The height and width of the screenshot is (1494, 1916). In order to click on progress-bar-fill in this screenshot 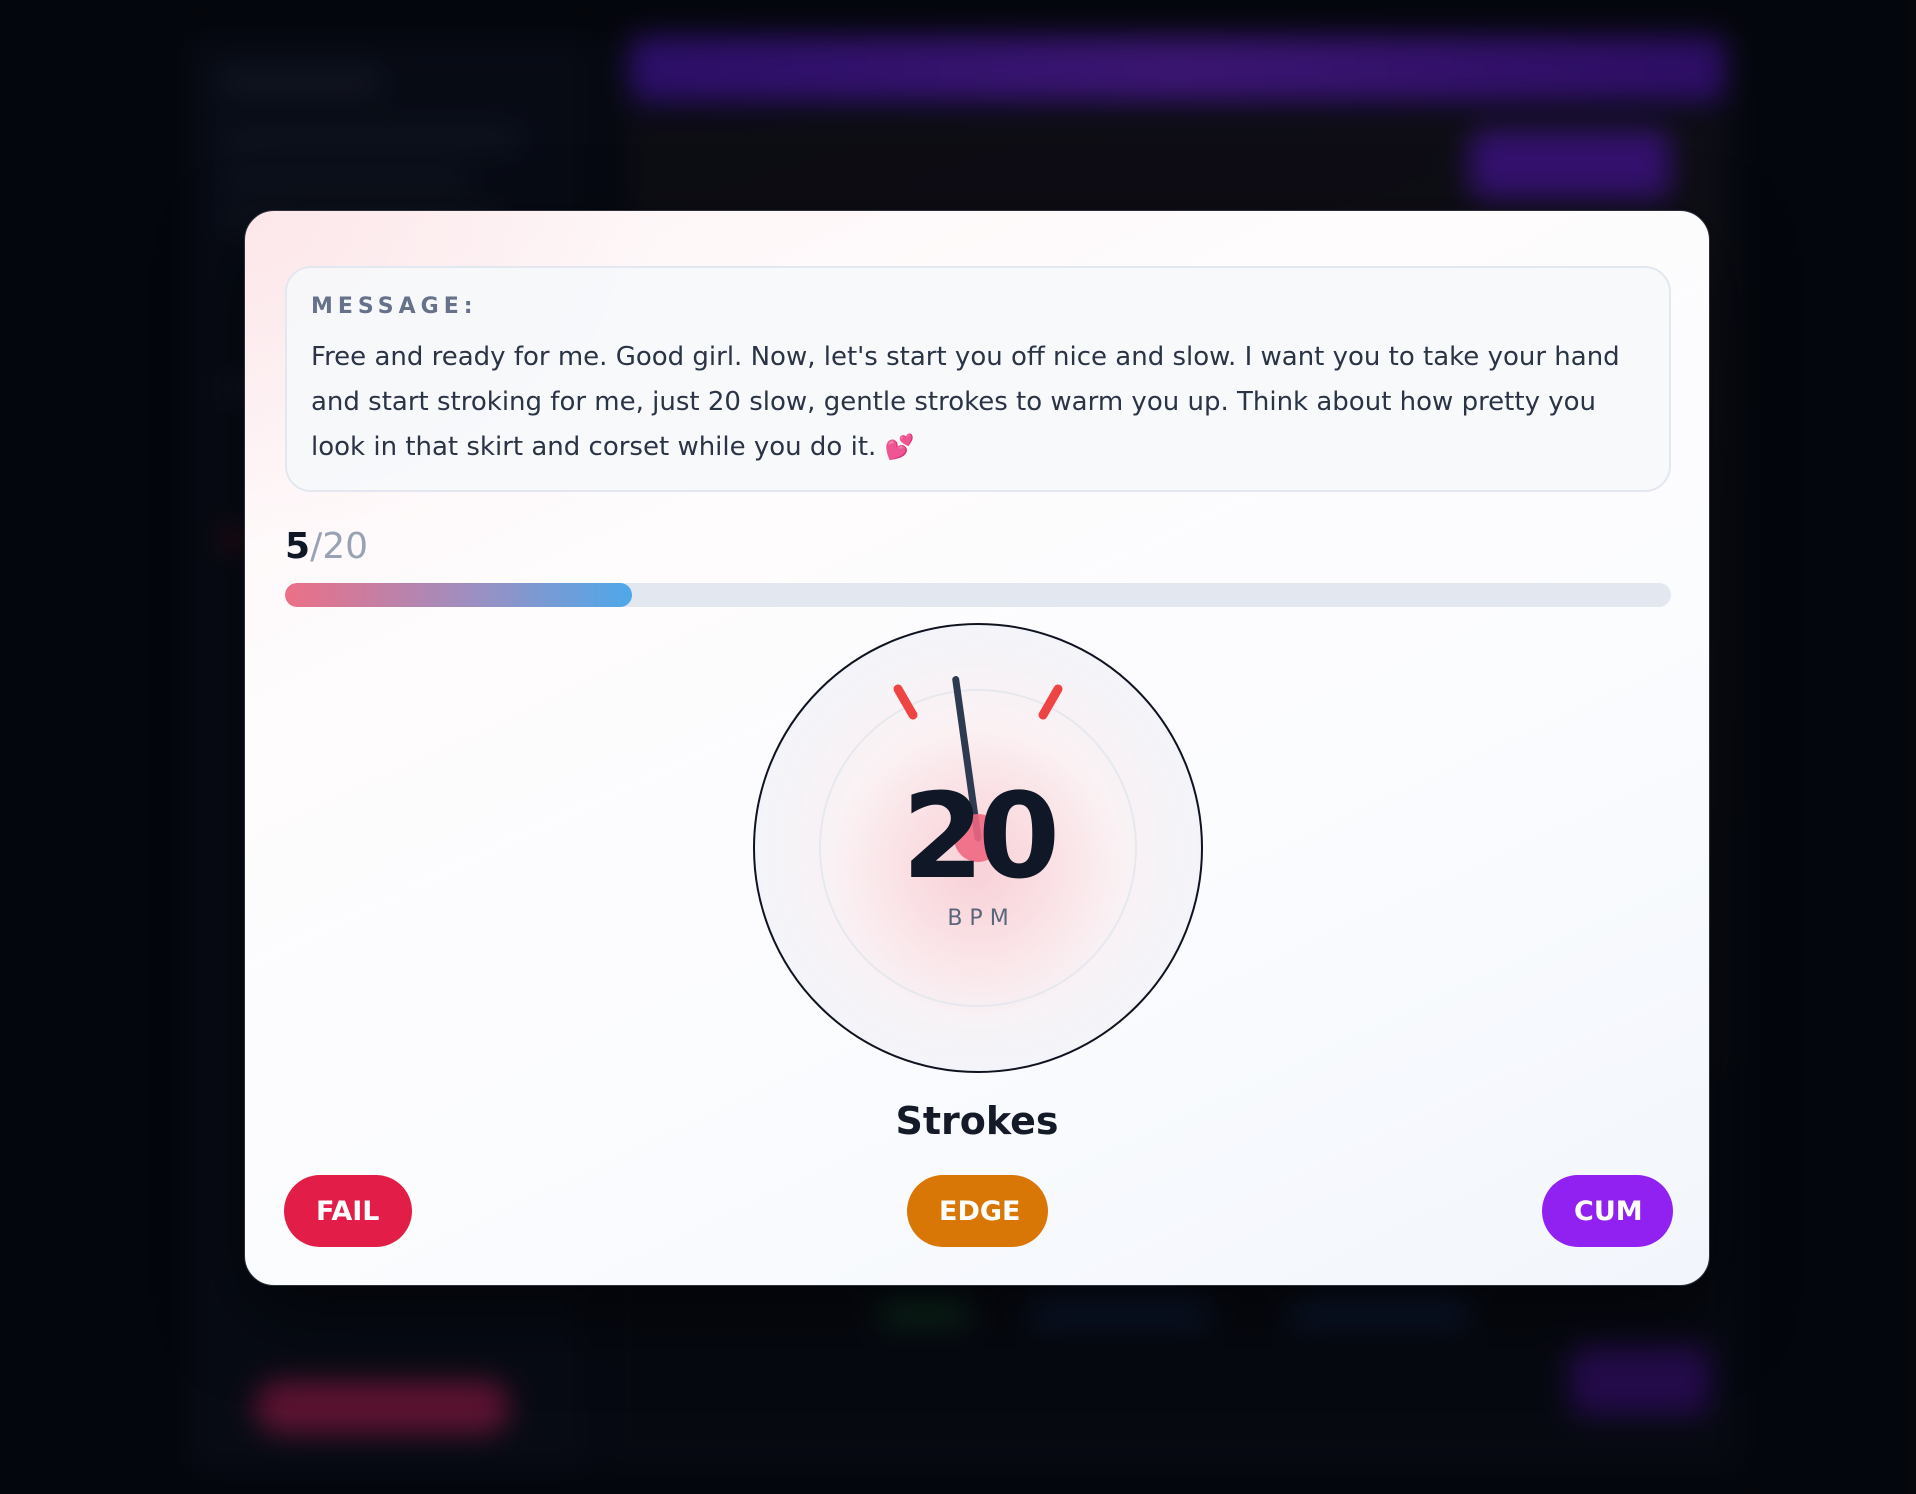, I will do `click(458, 595)`.